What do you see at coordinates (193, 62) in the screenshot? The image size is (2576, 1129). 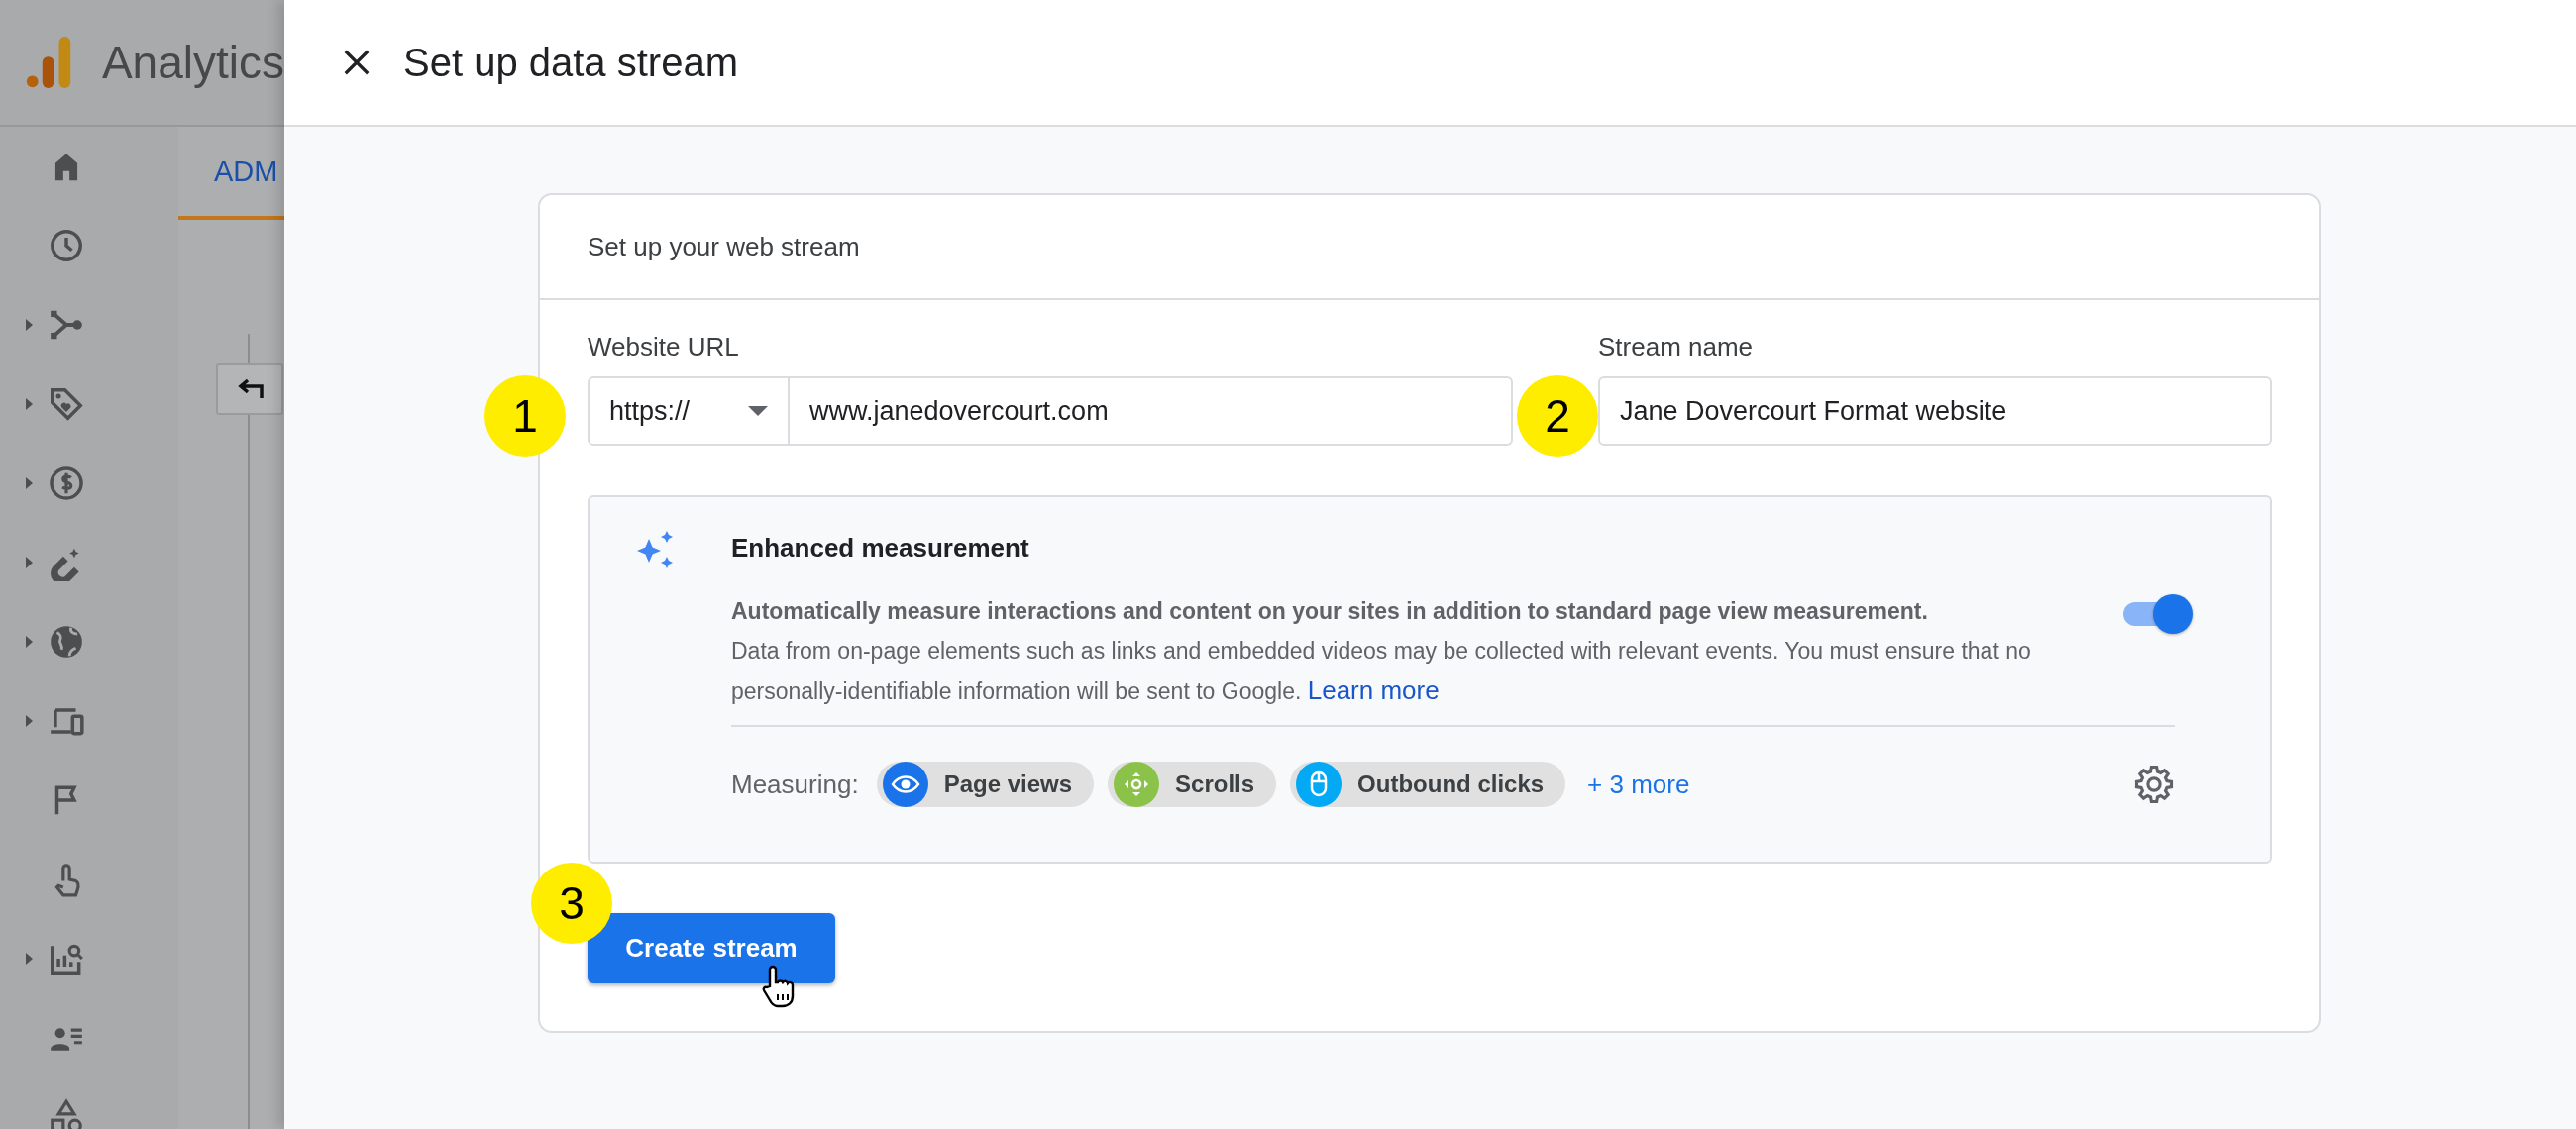 I see `app-title: Analytics` at bounding box center [193, 62].